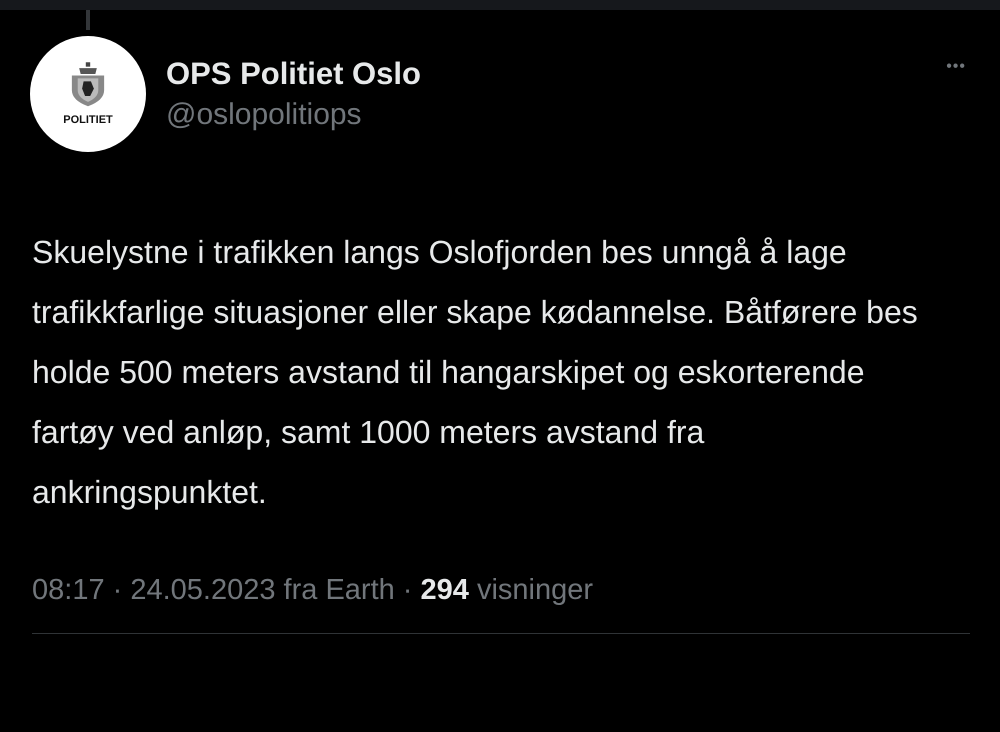  What do you see at coordinates (88, 120) in the screenshot?
I see `avatar-label: POLITIET` at bounding box center [88, 120].